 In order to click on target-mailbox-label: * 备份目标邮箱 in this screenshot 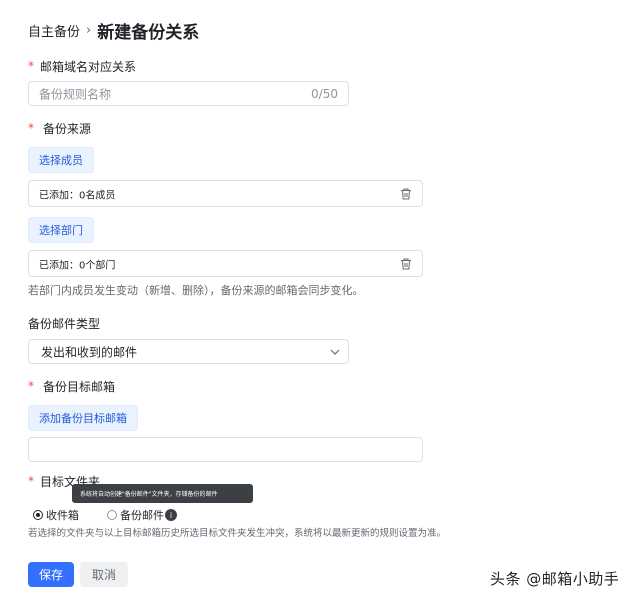, I will do `click(71, 386)`.